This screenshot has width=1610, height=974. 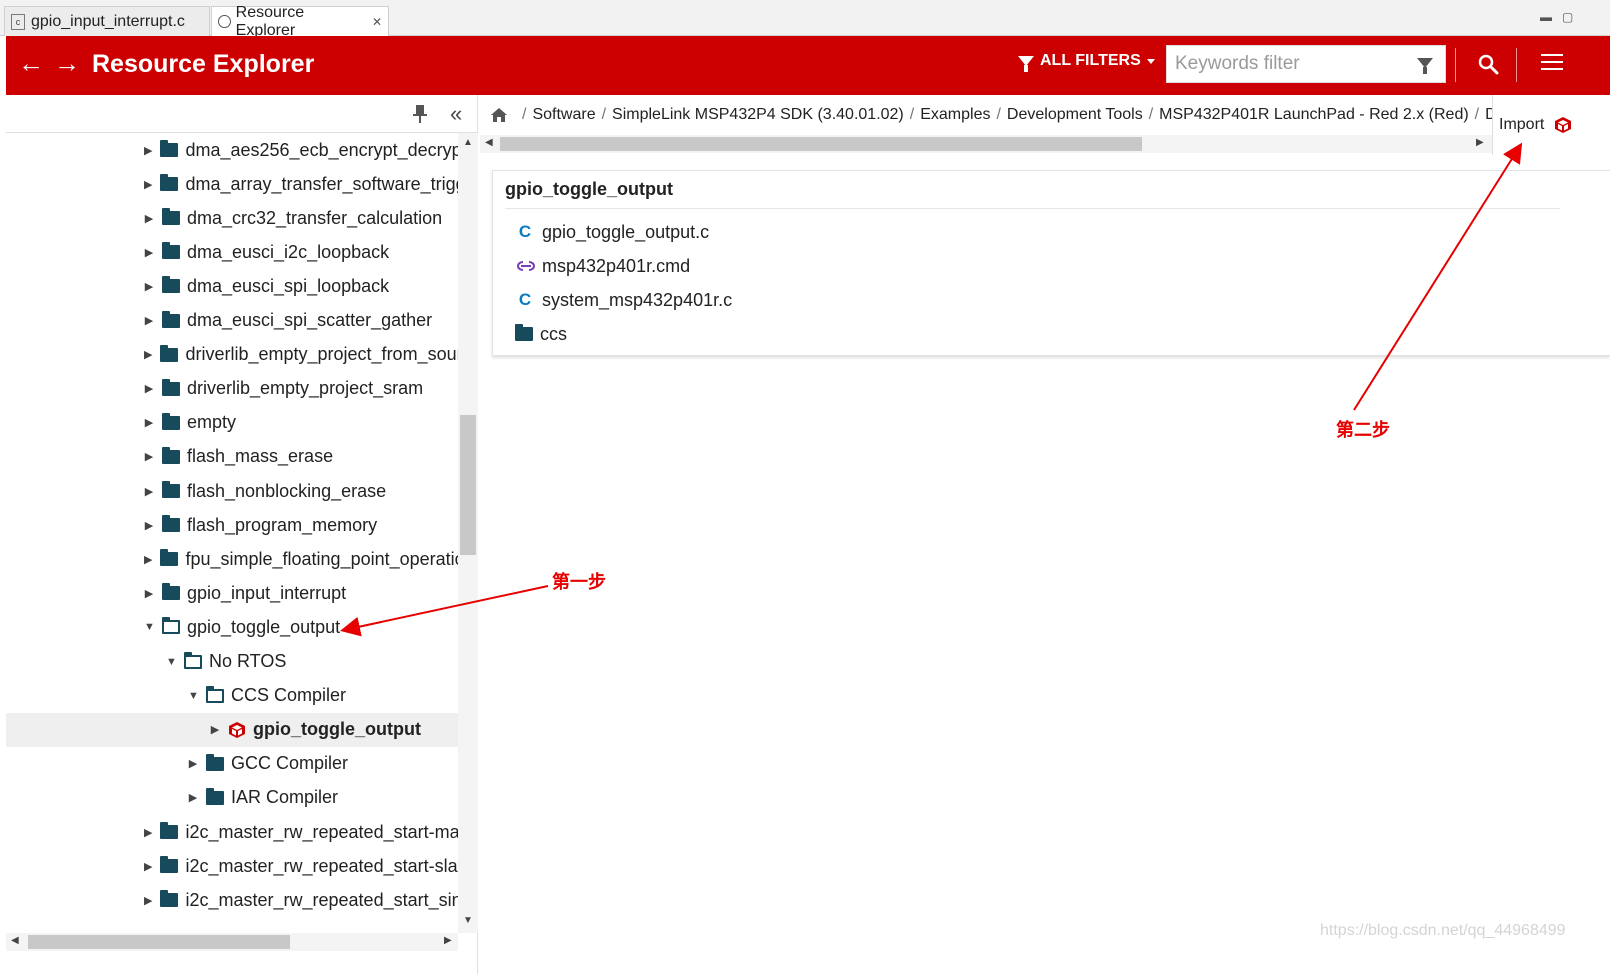 I want to click on breadcrumb-scrollbar: ◀ ▶, so click(x=986, y=144).